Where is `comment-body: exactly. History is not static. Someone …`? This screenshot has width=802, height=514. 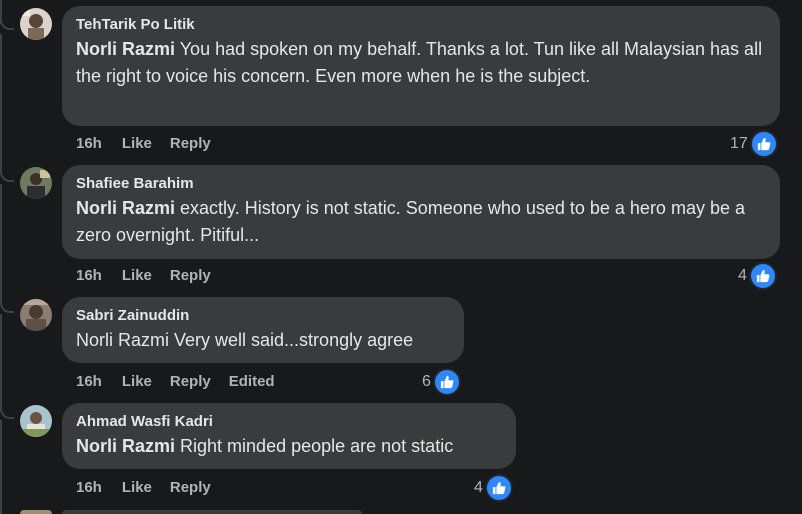 comment-body: exactly. History is not static. Someone … is located at coordinates (410, 221).